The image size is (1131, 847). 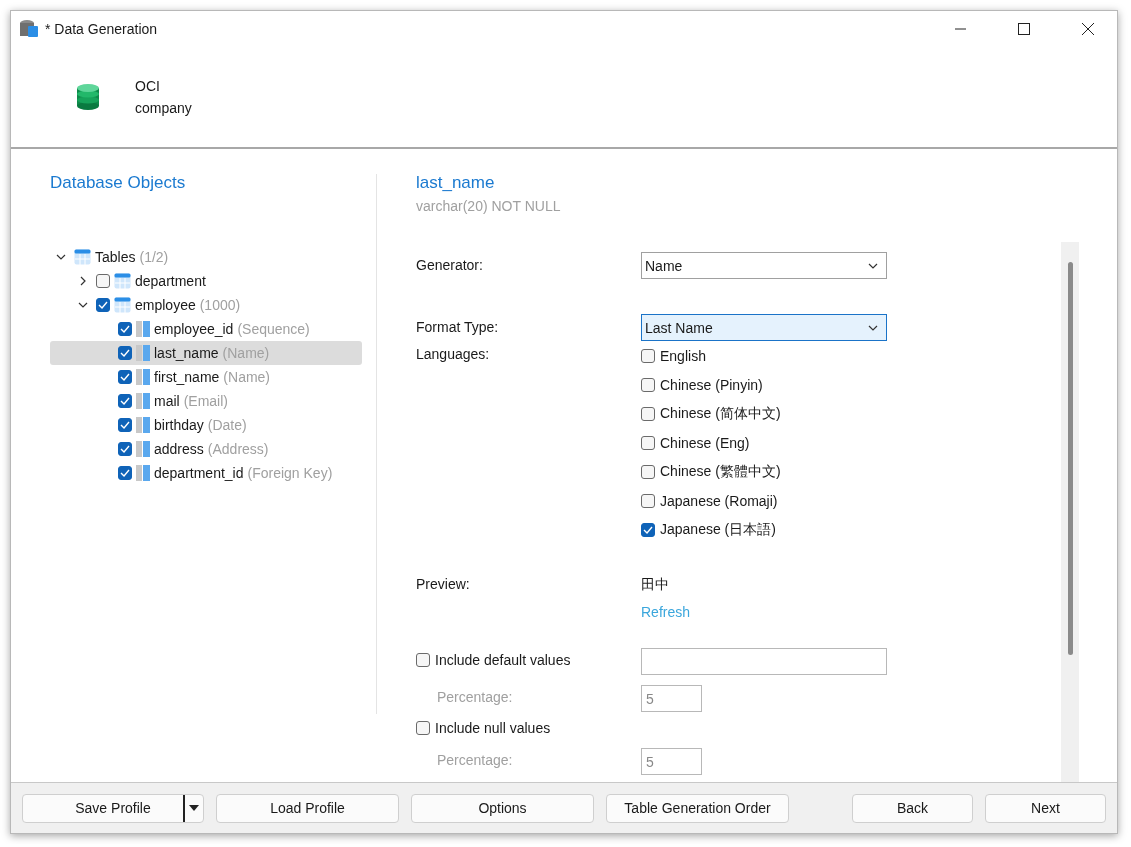 I want to click on tree-item-note: (Date), so click(x=227, y=425).